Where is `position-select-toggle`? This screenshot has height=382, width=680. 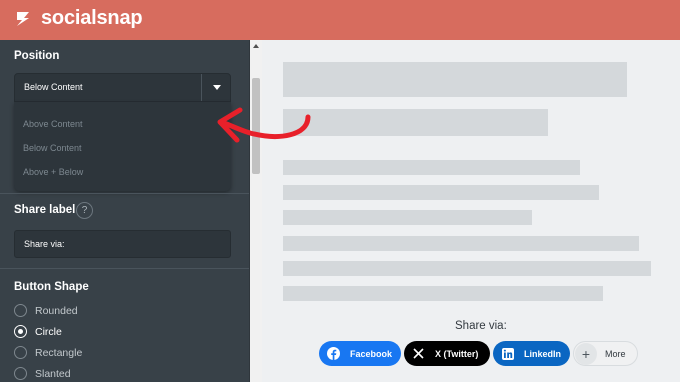
position-select-toggle is located at coordinates (215, 87).